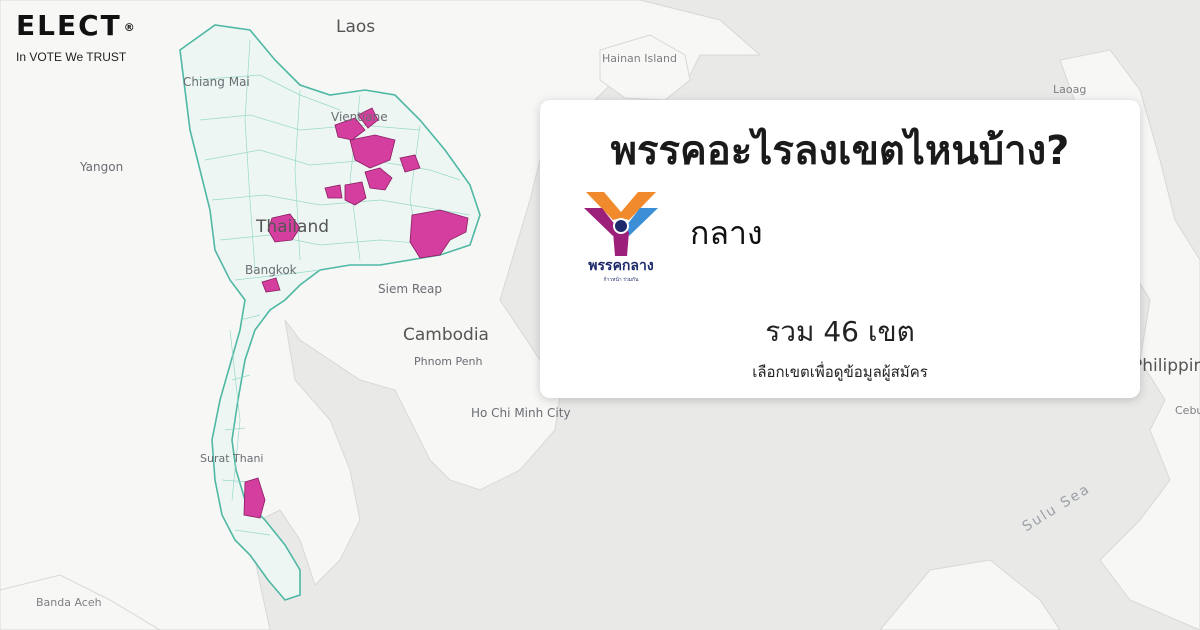 This screenshot has width=1200, height=630. What do you see at coordinates (1187, 410) in the screenshot?
I see `label-cebu: Cebu` at bounding box center [1187, 410].